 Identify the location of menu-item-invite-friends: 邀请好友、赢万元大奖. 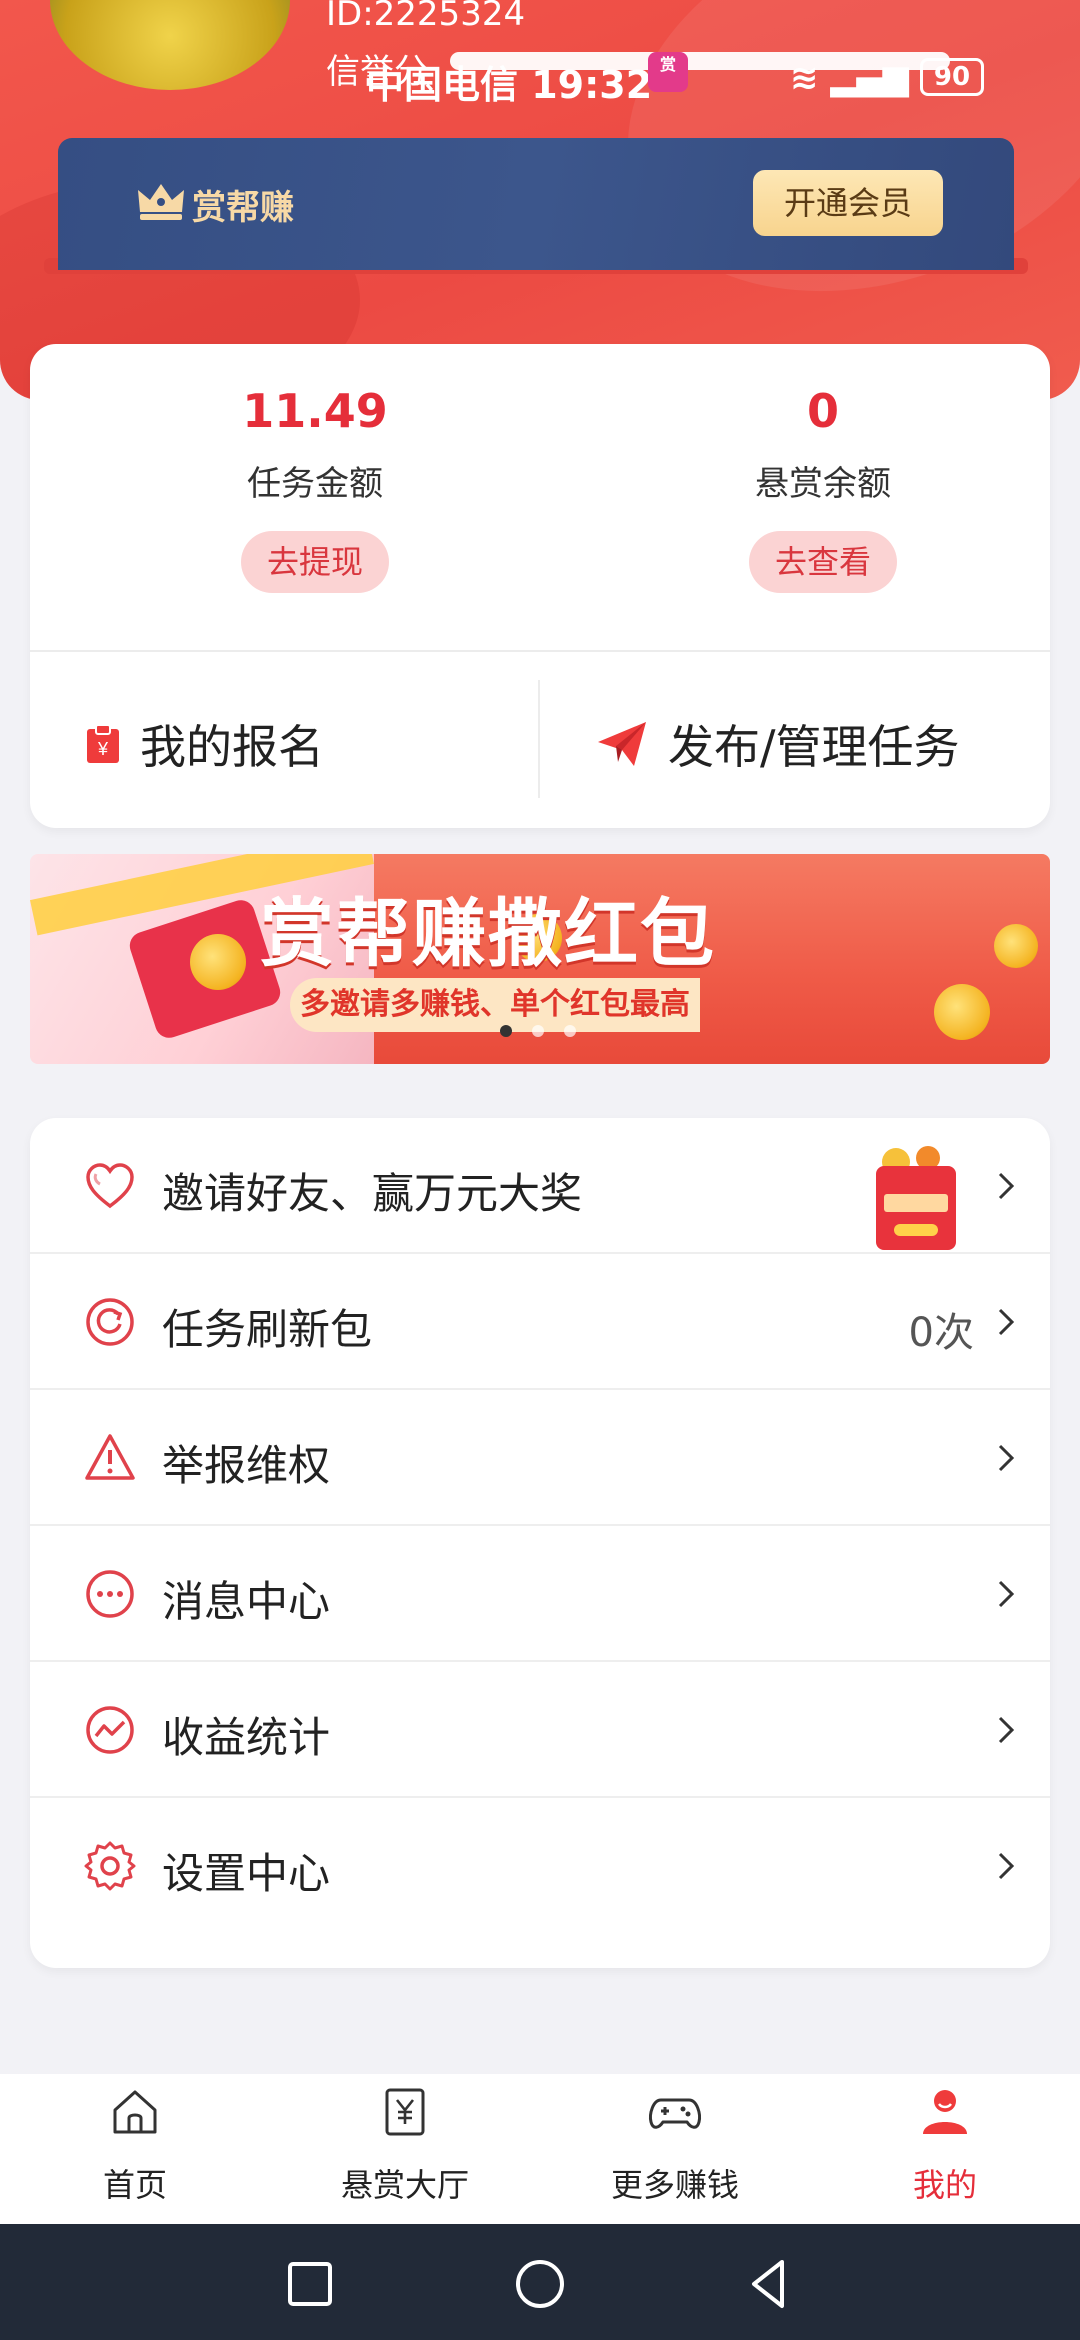
(540, 1186).